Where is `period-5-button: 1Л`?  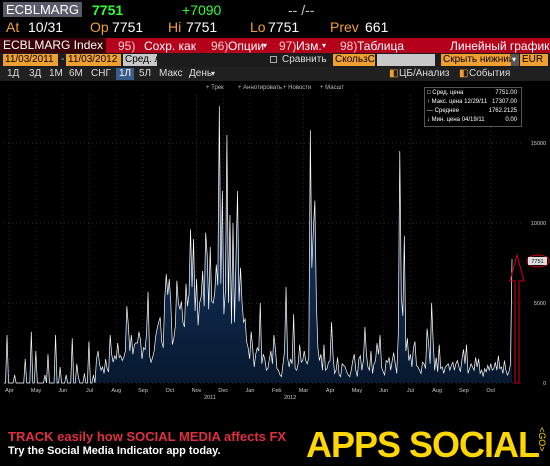 period-5-button: 1Л is located at coordinates (125, 74).